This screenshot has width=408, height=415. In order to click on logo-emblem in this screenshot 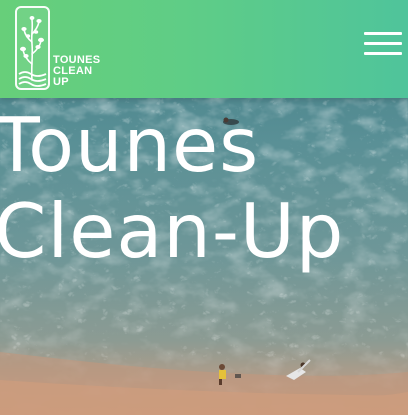, I will do `click(32, 48)`.